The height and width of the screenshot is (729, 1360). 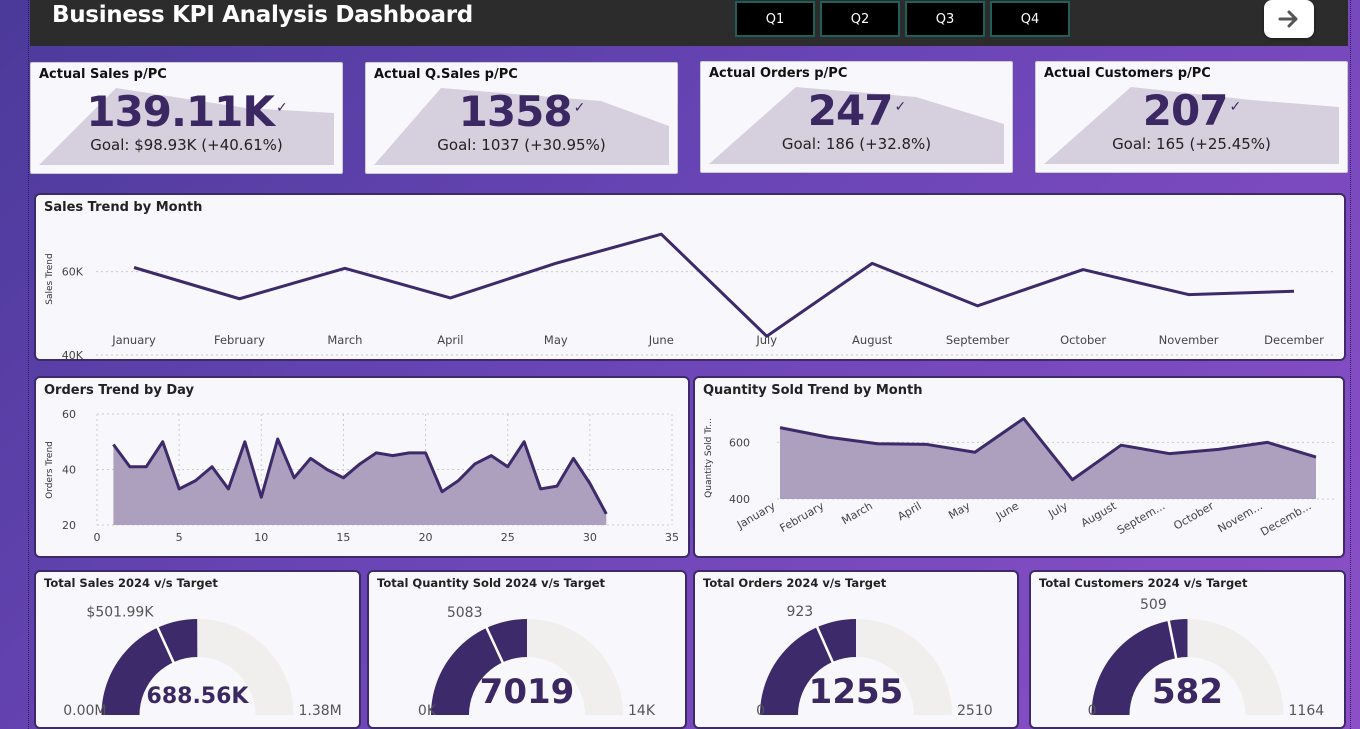 I want to click on gauge-target-label: 509, so click(x=1153, y=605).